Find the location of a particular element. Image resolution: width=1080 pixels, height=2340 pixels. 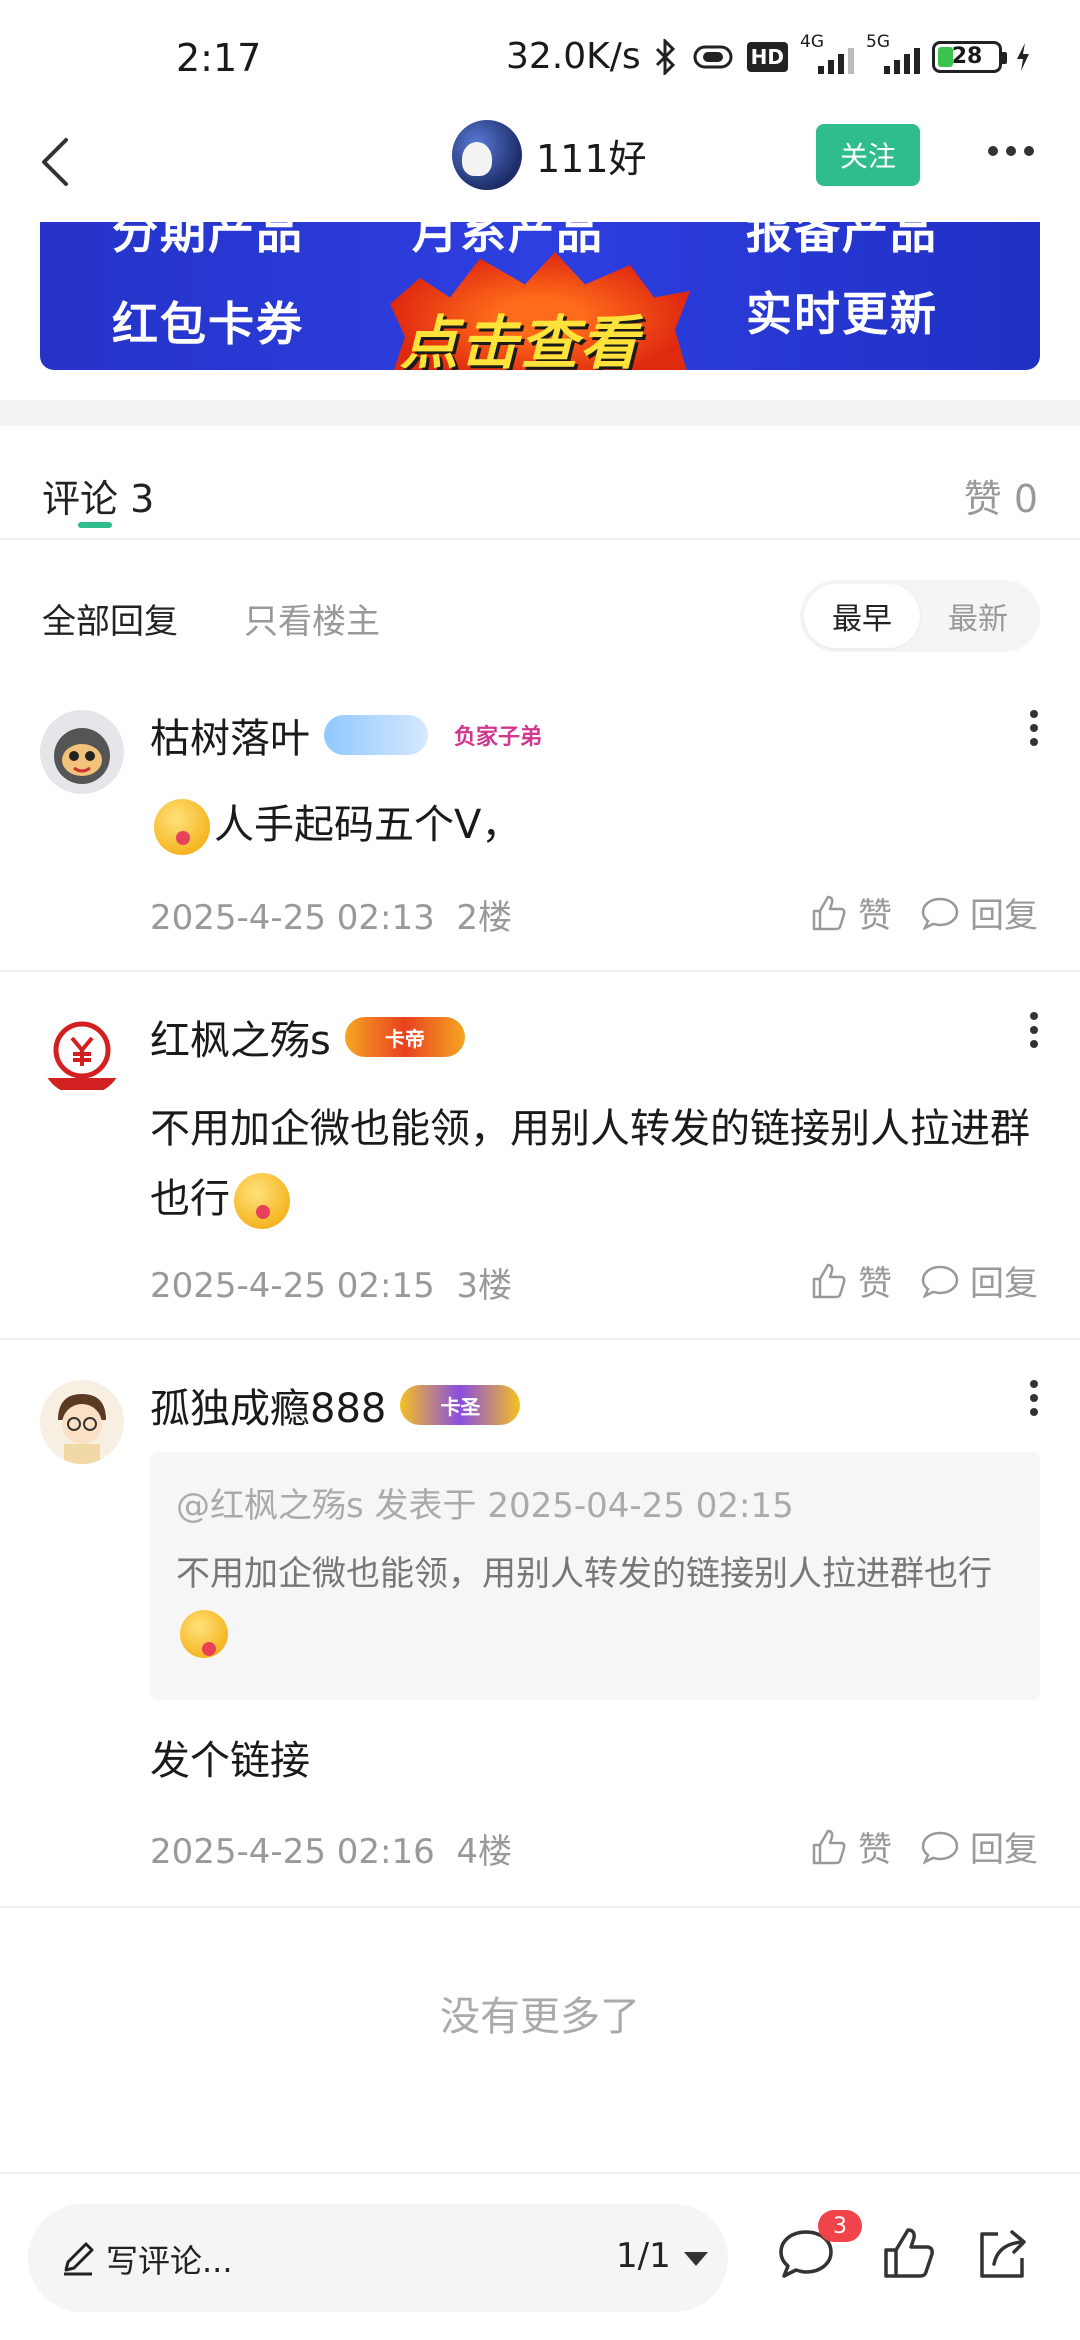

follow-button: 关注 is located at coordinates (868, 155).